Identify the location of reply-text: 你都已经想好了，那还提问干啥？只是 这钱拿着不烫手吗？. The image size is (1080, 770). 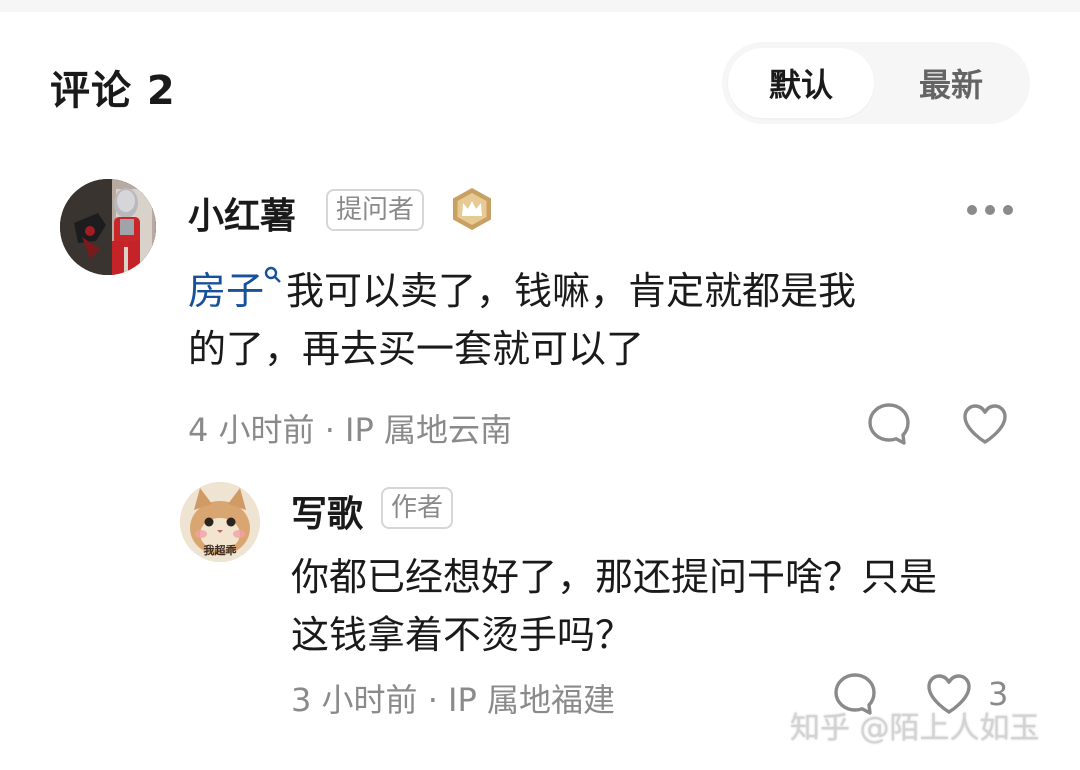
(671, 606).